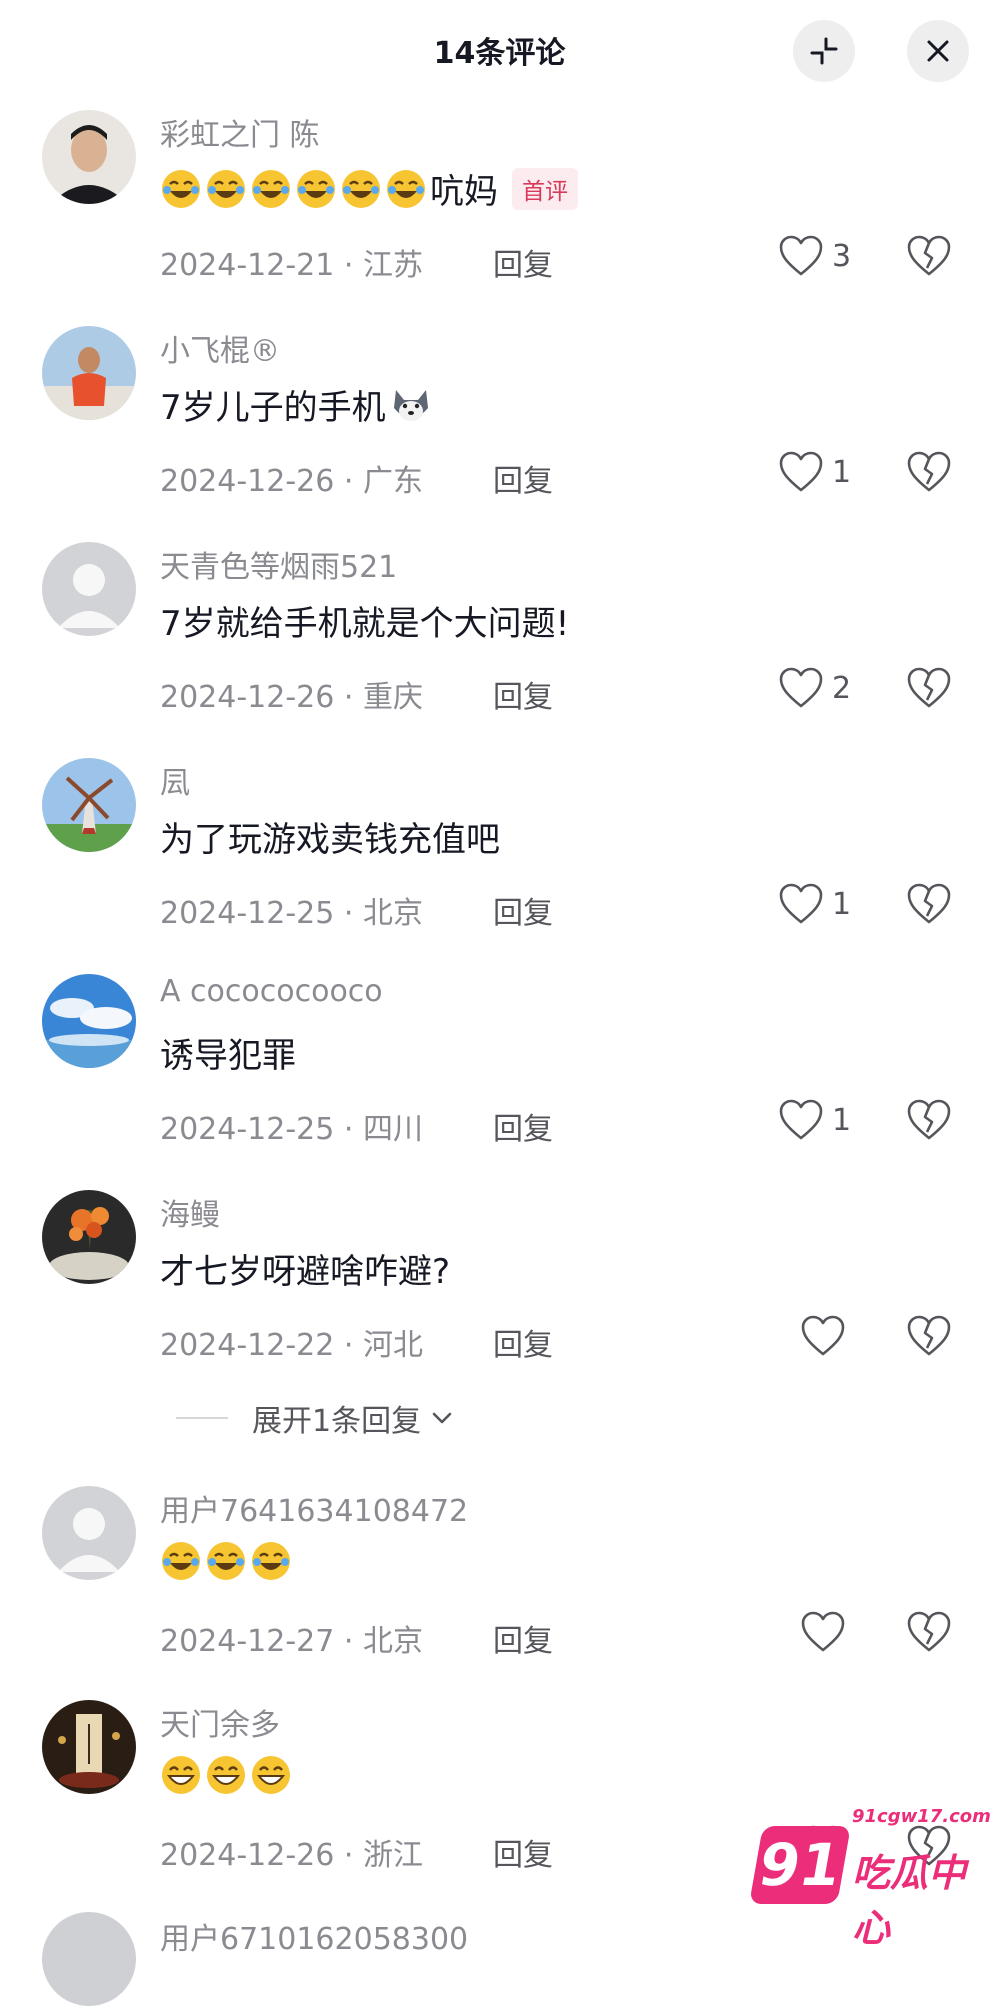 This screenshot has width=999, height=2006. I want to click on comment-meta: 2024-12-26 · 浙江, so click(291, 1855).